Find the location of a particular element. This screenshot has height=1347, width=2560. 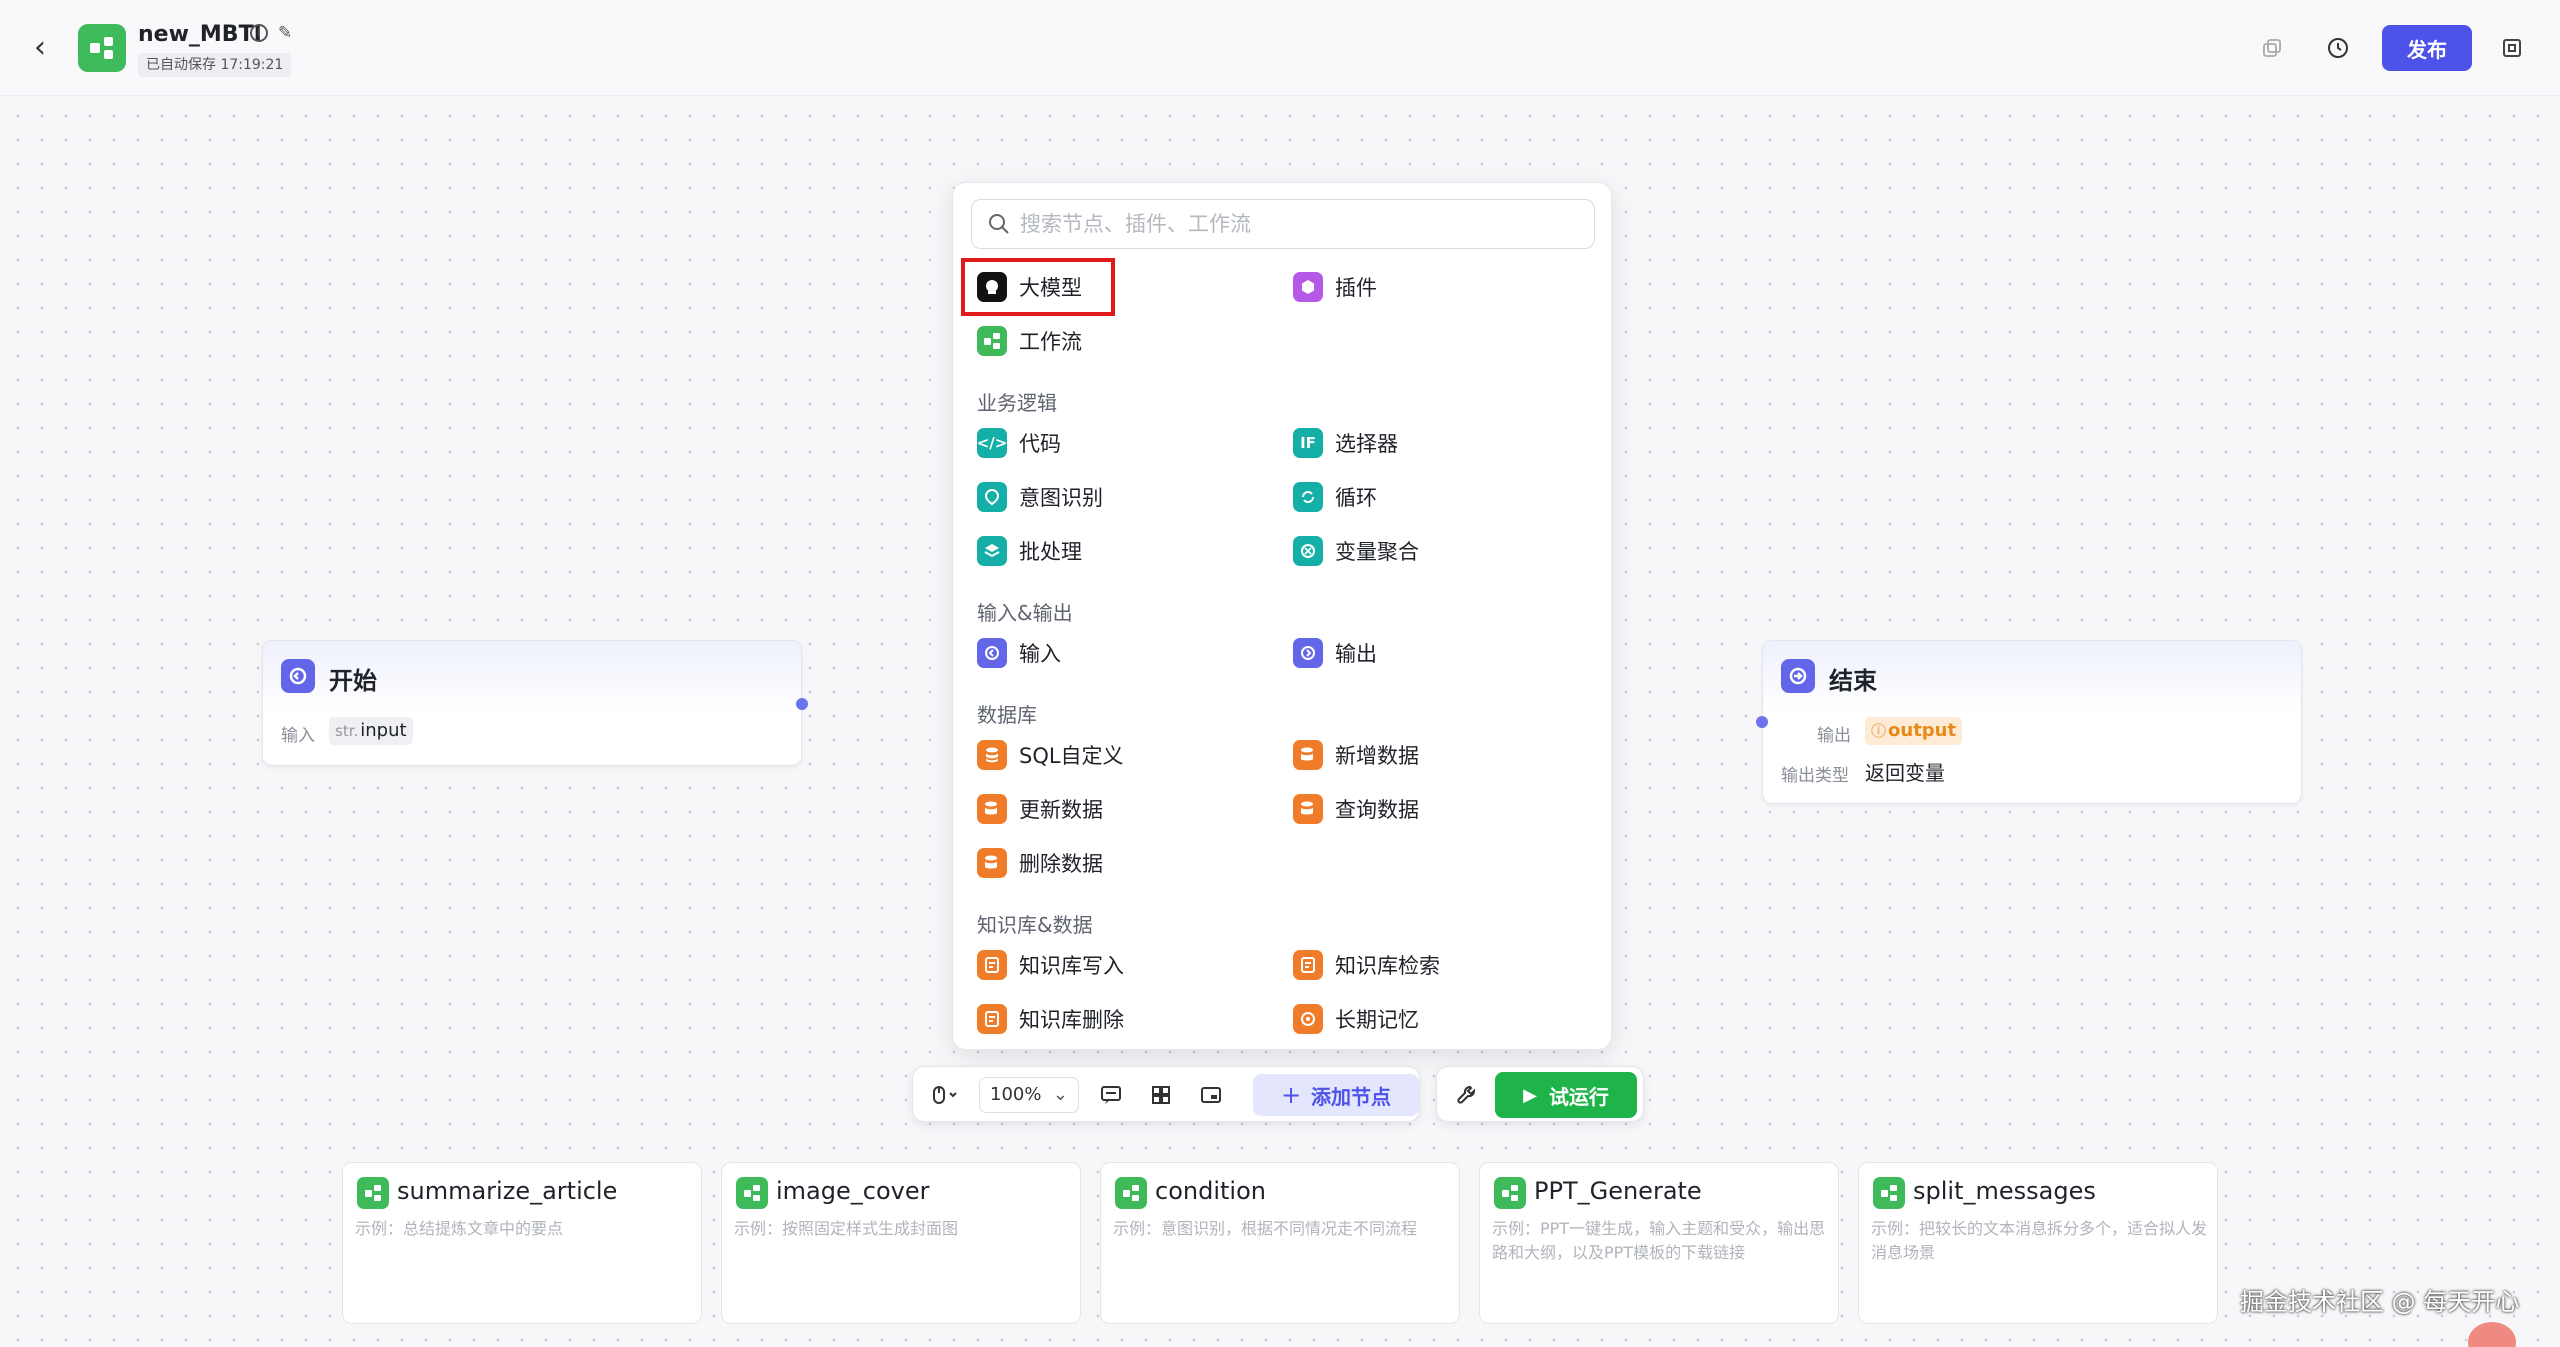

menu-item-kb-search: 知识库检索 is located at coordinates (1366, 965).